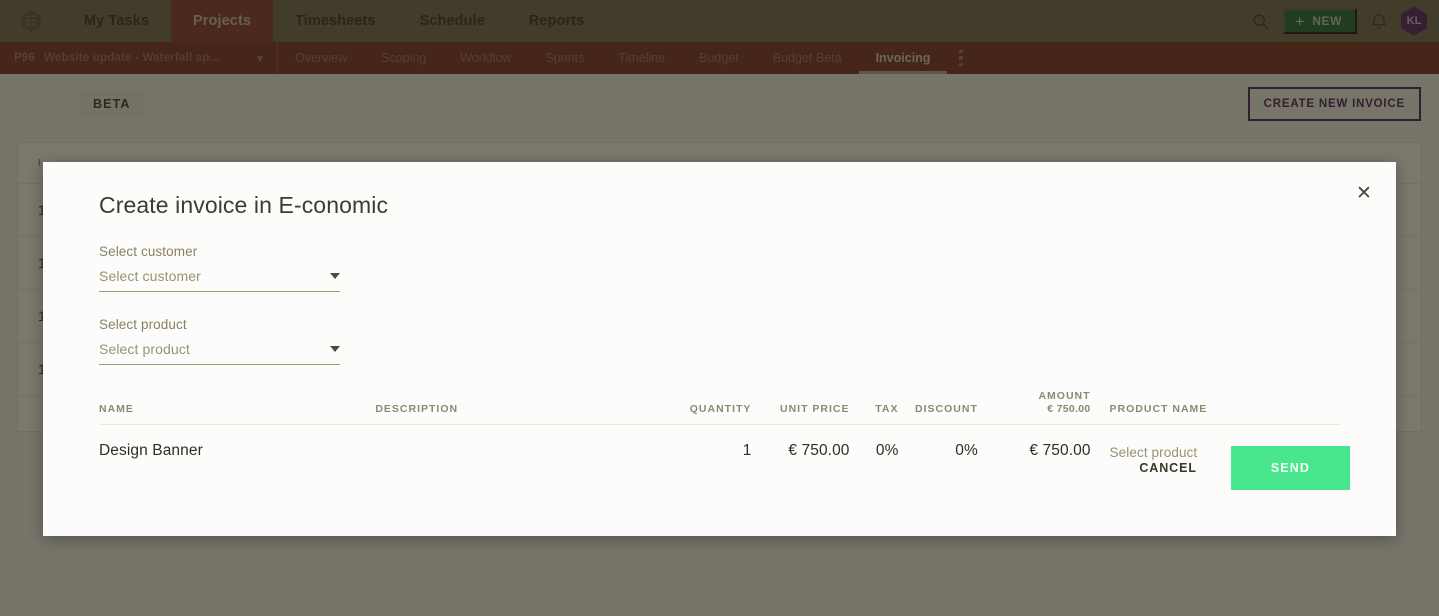 Image resolution: width=1439 pixels, height=616 pixels. I want to click on cell-tax: 0%, so click(874, 443).